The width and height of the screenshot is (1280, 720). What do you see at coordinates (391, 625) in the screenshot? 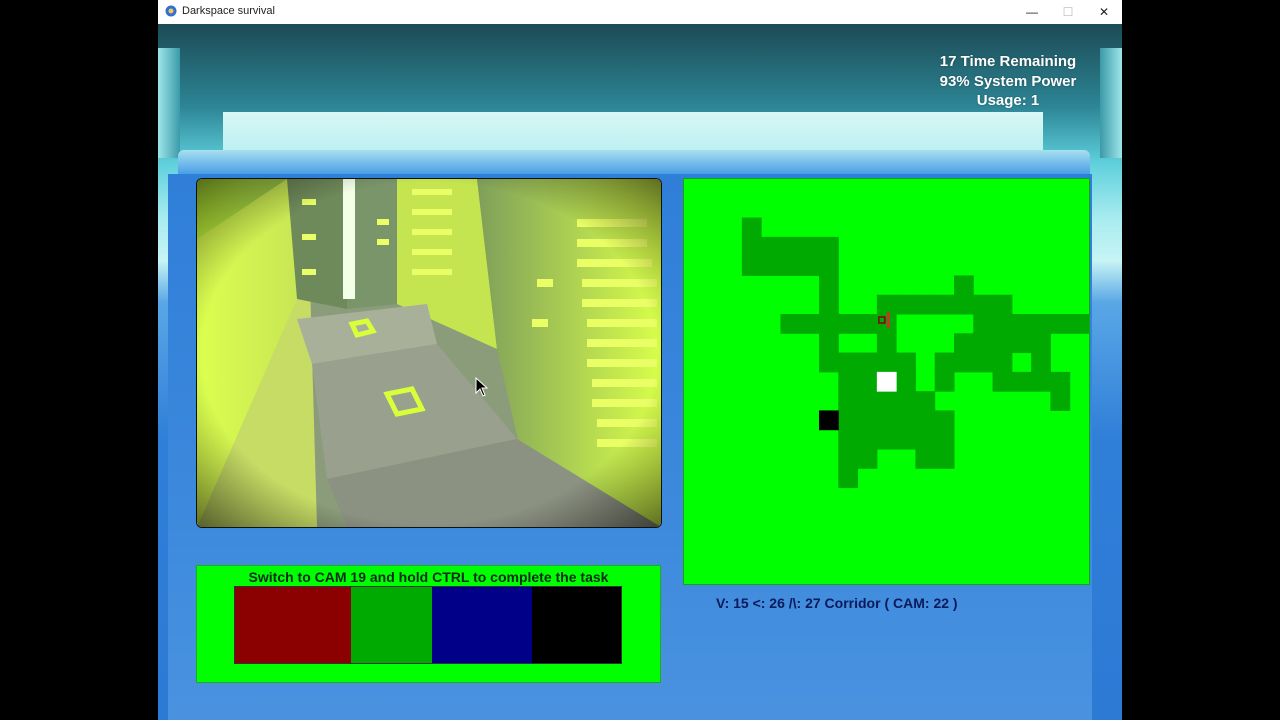
I see `swatch-green` at bounding box center [391, 625].